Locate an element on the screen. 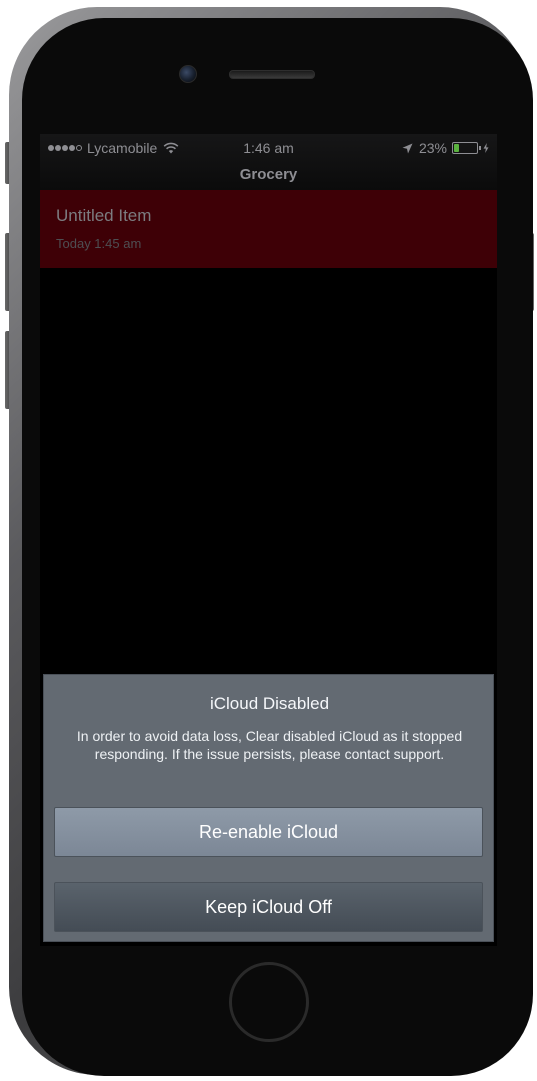 The width and height of the screenshot is (537, 1081). home-button is located at coordinates (269, 1002).